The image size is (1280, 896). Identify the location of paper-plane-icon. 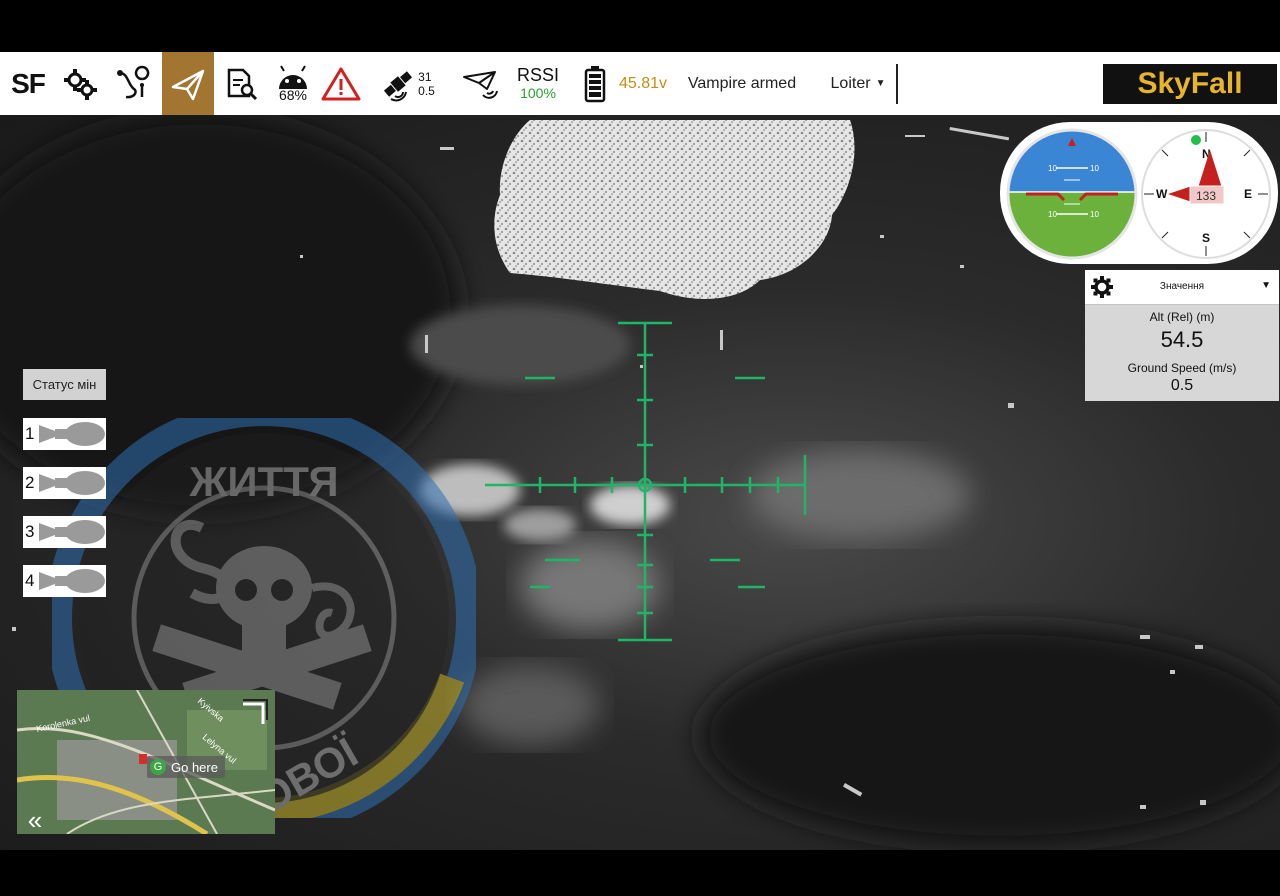
(188, 84).